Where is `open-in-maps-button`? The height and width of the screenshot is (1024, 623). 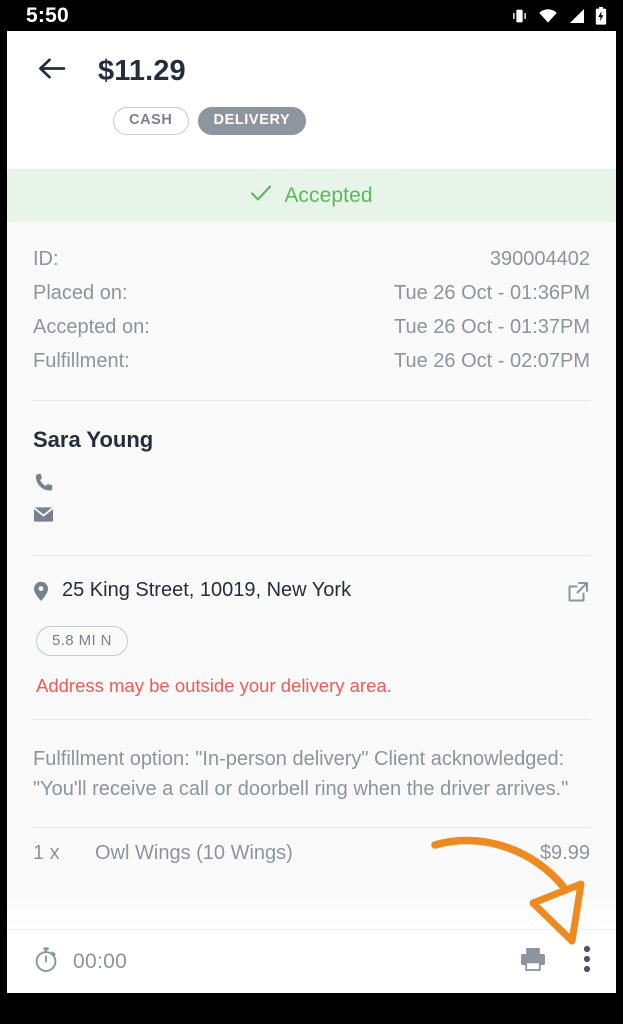
open-in-maps-button is located at coordinates (578, 593).